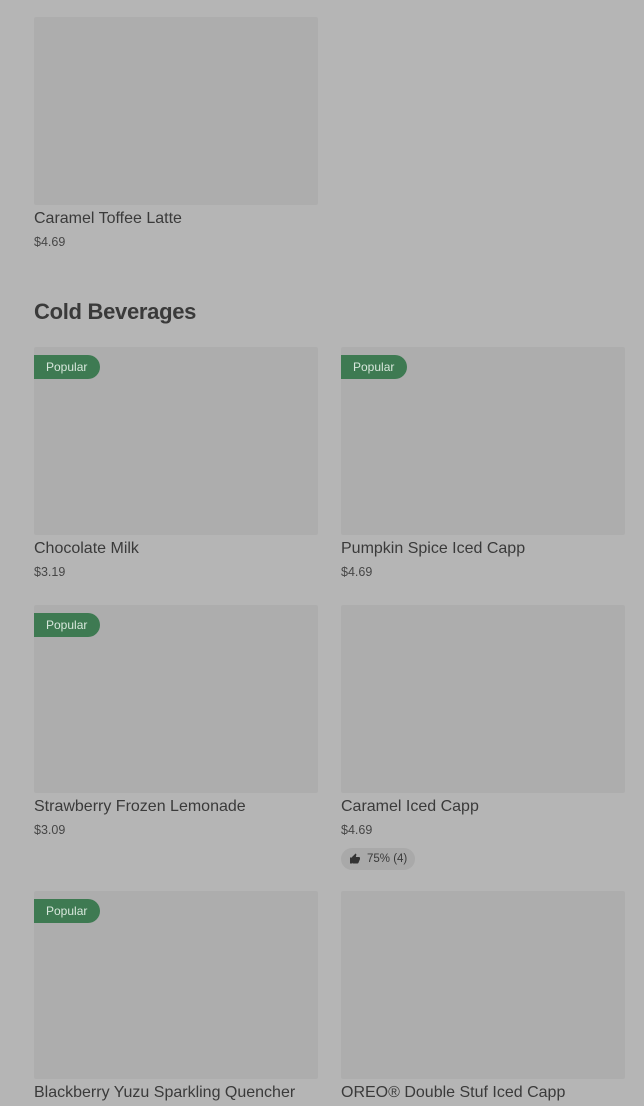  I want to click on rating-pill: 75% (4), so click(378, 859).